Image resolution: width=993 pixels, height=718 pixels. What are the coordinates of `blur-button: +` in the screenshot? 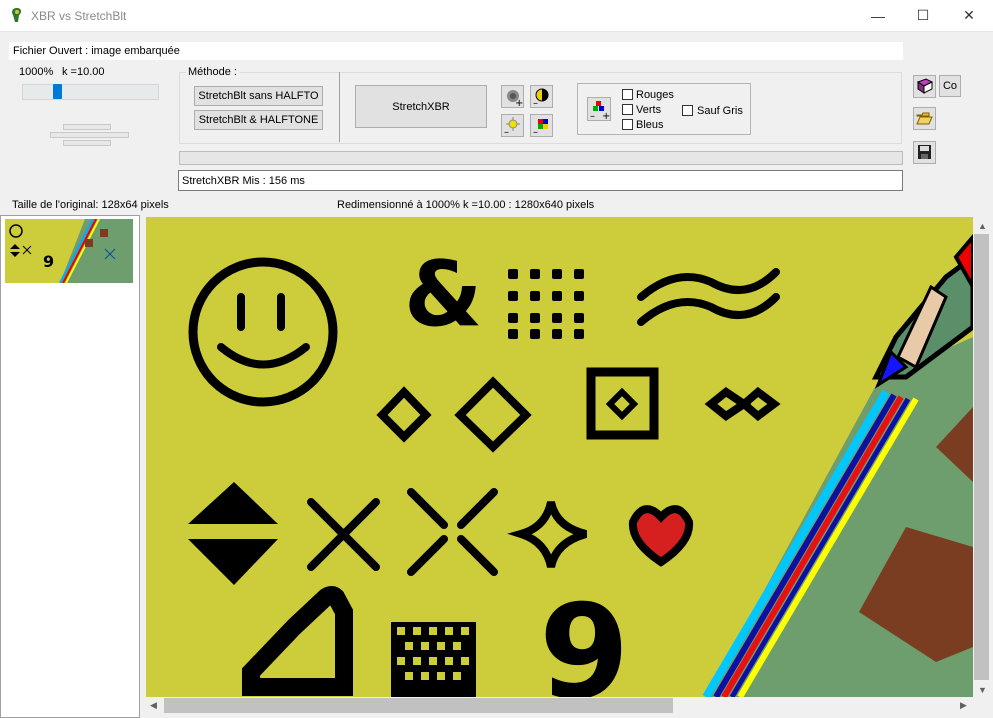 It's located at (512, 97).